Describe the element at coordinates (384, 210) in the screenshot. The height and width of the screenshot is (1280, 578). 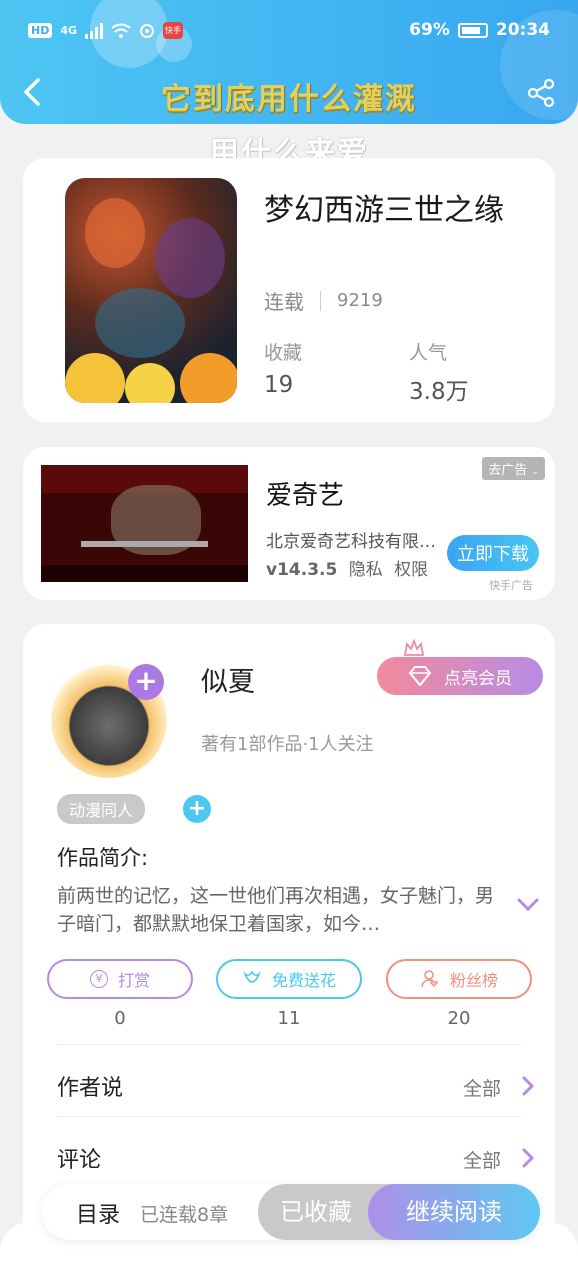
I see `book-title: 梦幻西游三世之缘` at that location.